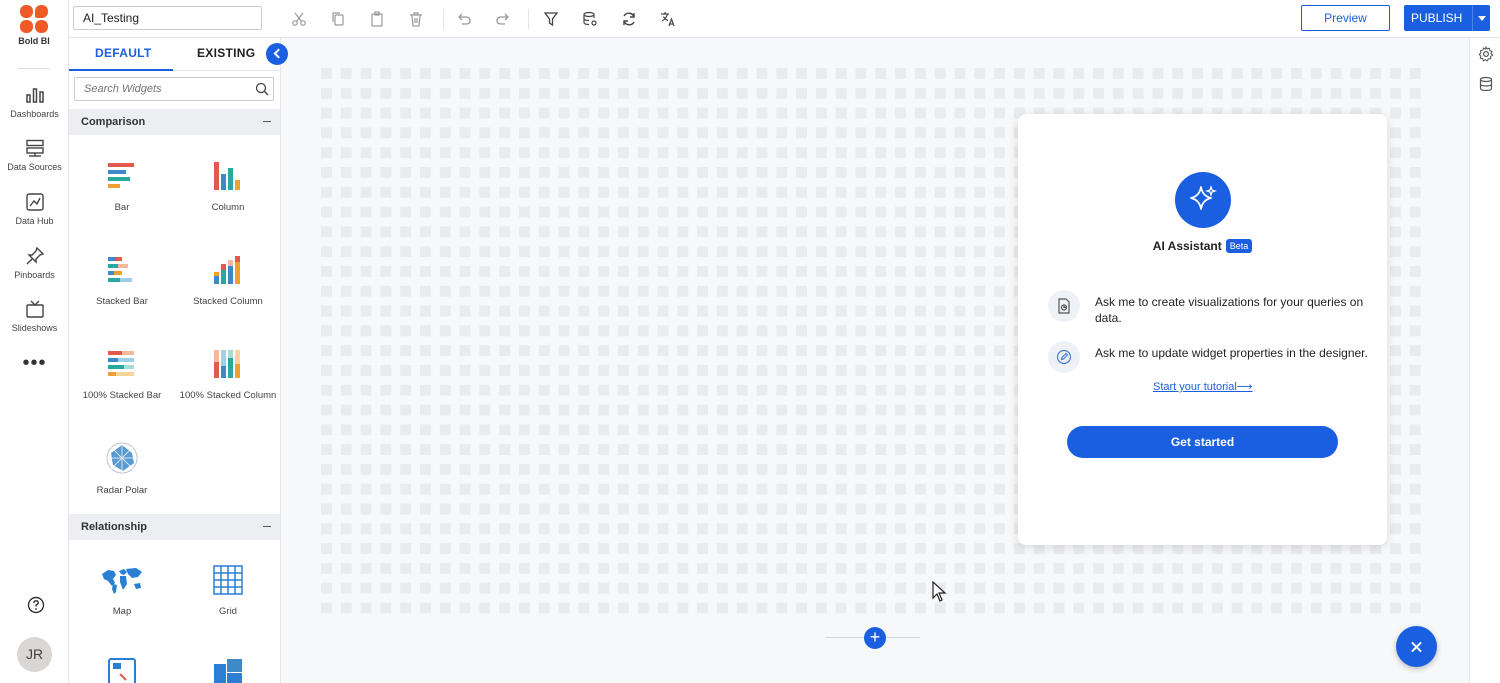 The height and width of the screenshot is (683, 1500). I want to click on search-widgets-input, so click(174, 89).